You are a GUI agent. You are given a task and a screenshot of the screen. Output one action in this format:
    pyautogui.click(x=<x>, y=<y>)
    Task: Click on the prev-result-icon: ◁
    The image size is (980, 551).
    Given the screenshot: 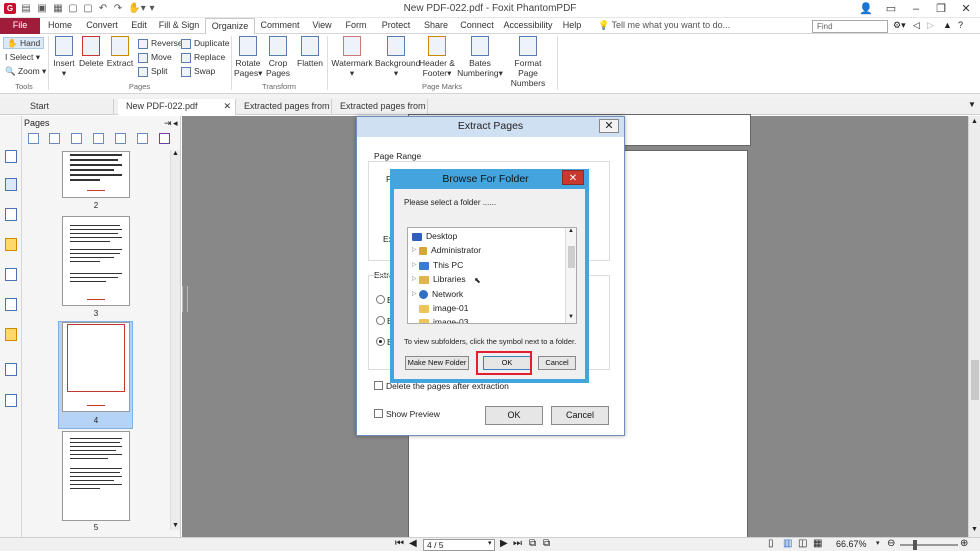 What is the action you would take?
    pyautogui.click(x=916, y=25)
    